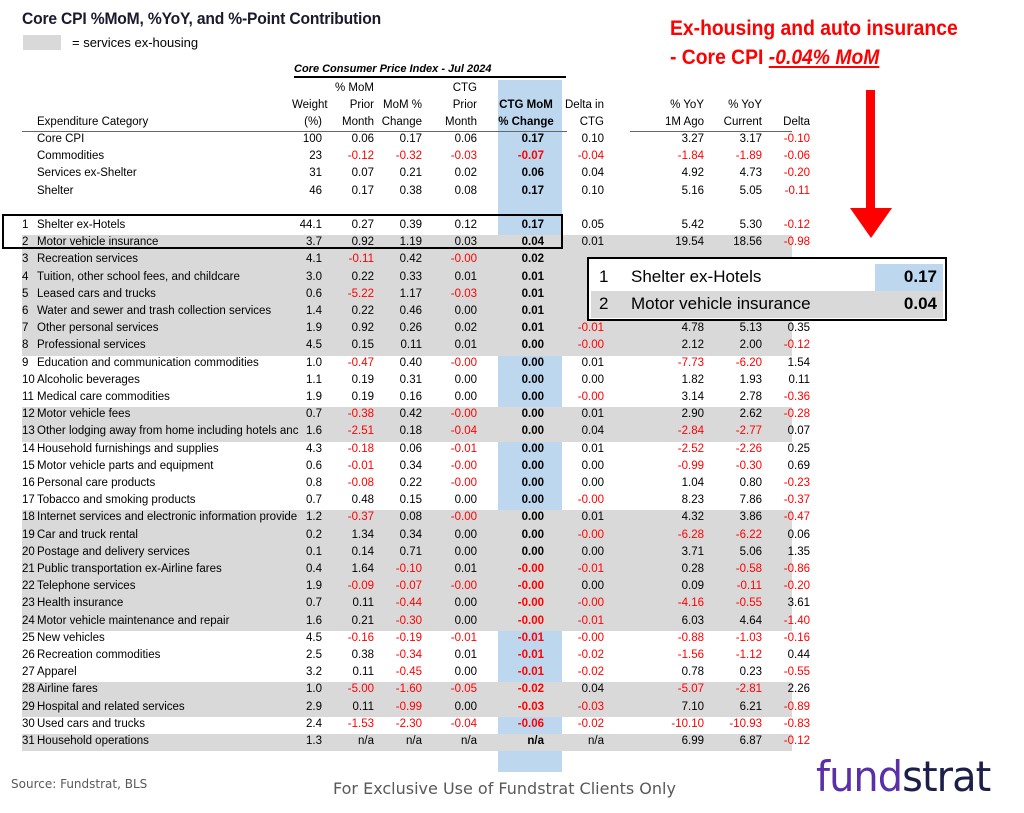 This screenshot has width=1024, height=813. What do you see at coordinates (596, 741) in the screenshot?
I see `cell-dc: n/a` at bounding box center [596, 741].